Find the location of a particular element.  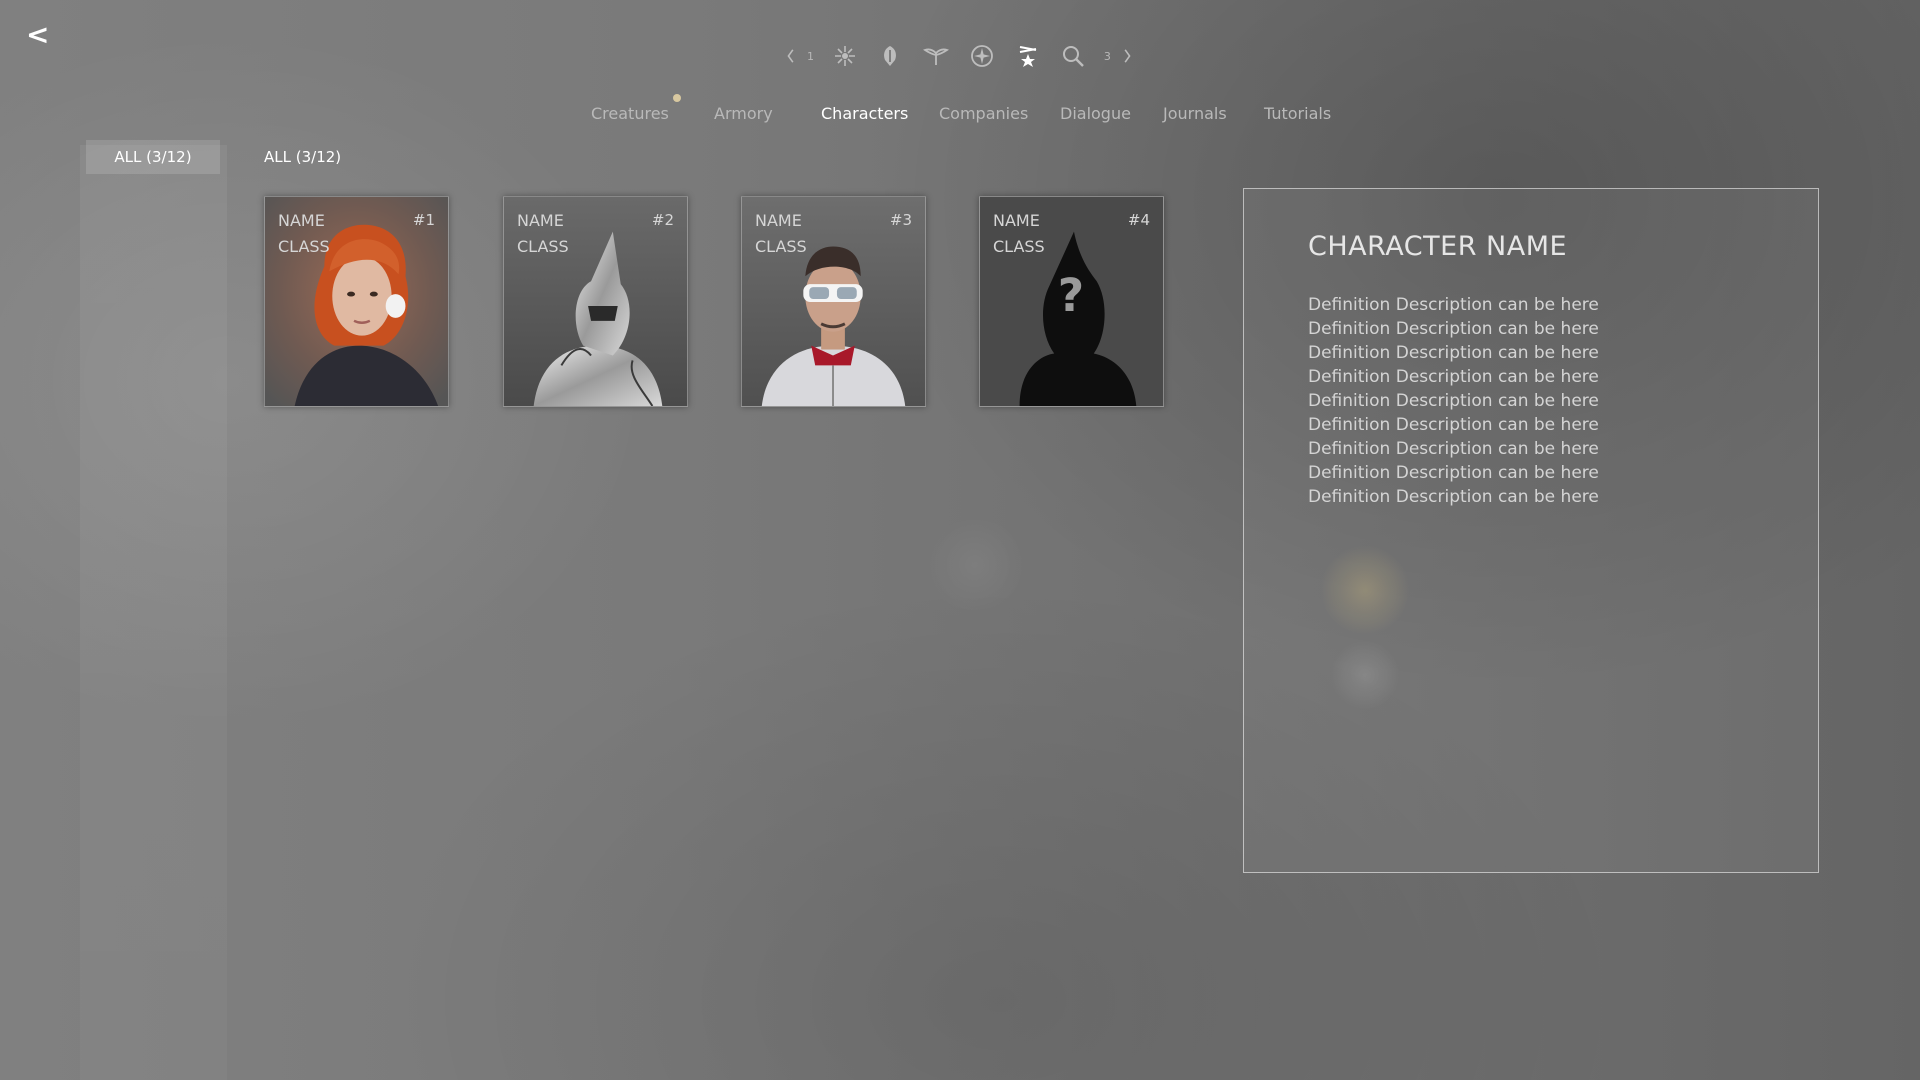

side-filter-panel is located at coordinates (153, 612).